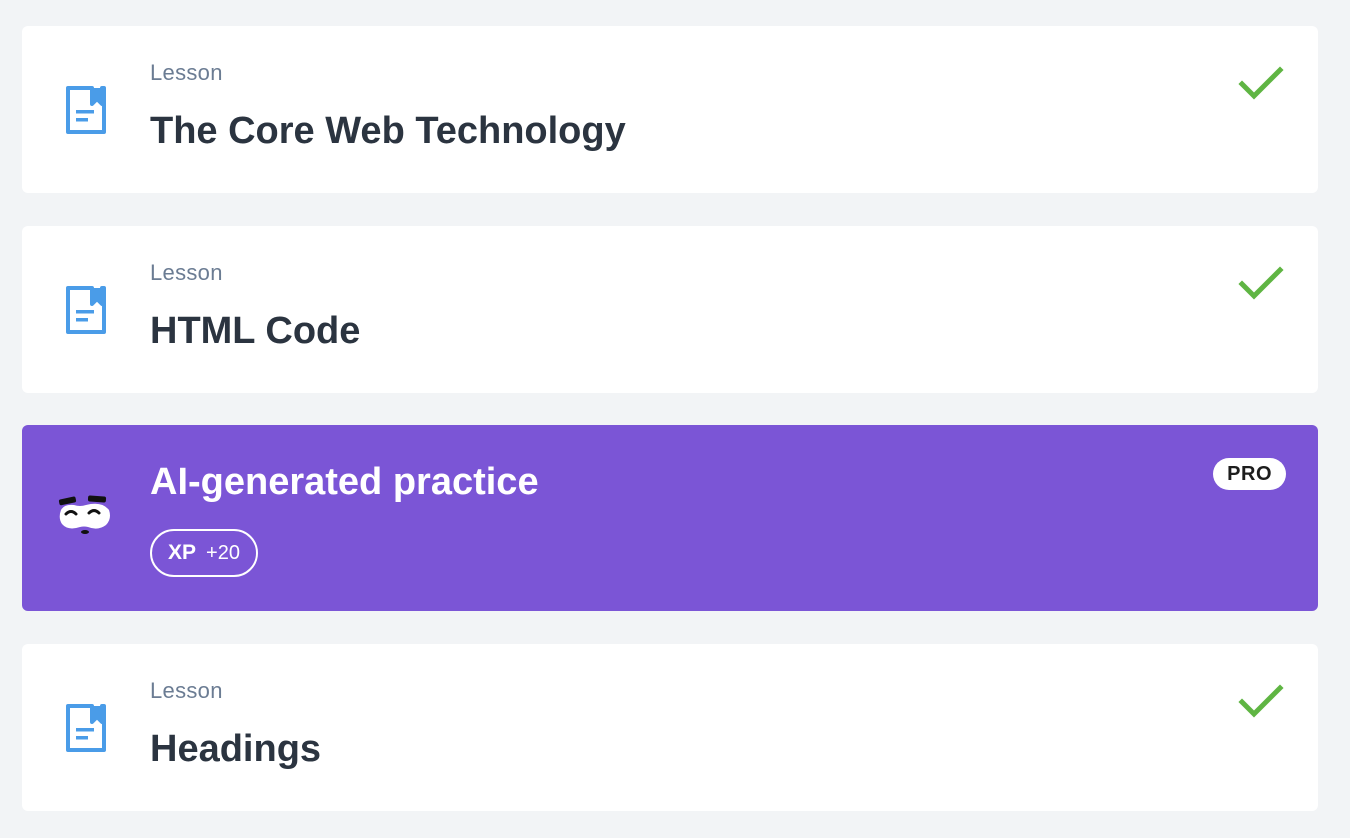 The image size is (1350, 838). I want to click on lesson-title: The Core Web Technology, so click(388, 131).